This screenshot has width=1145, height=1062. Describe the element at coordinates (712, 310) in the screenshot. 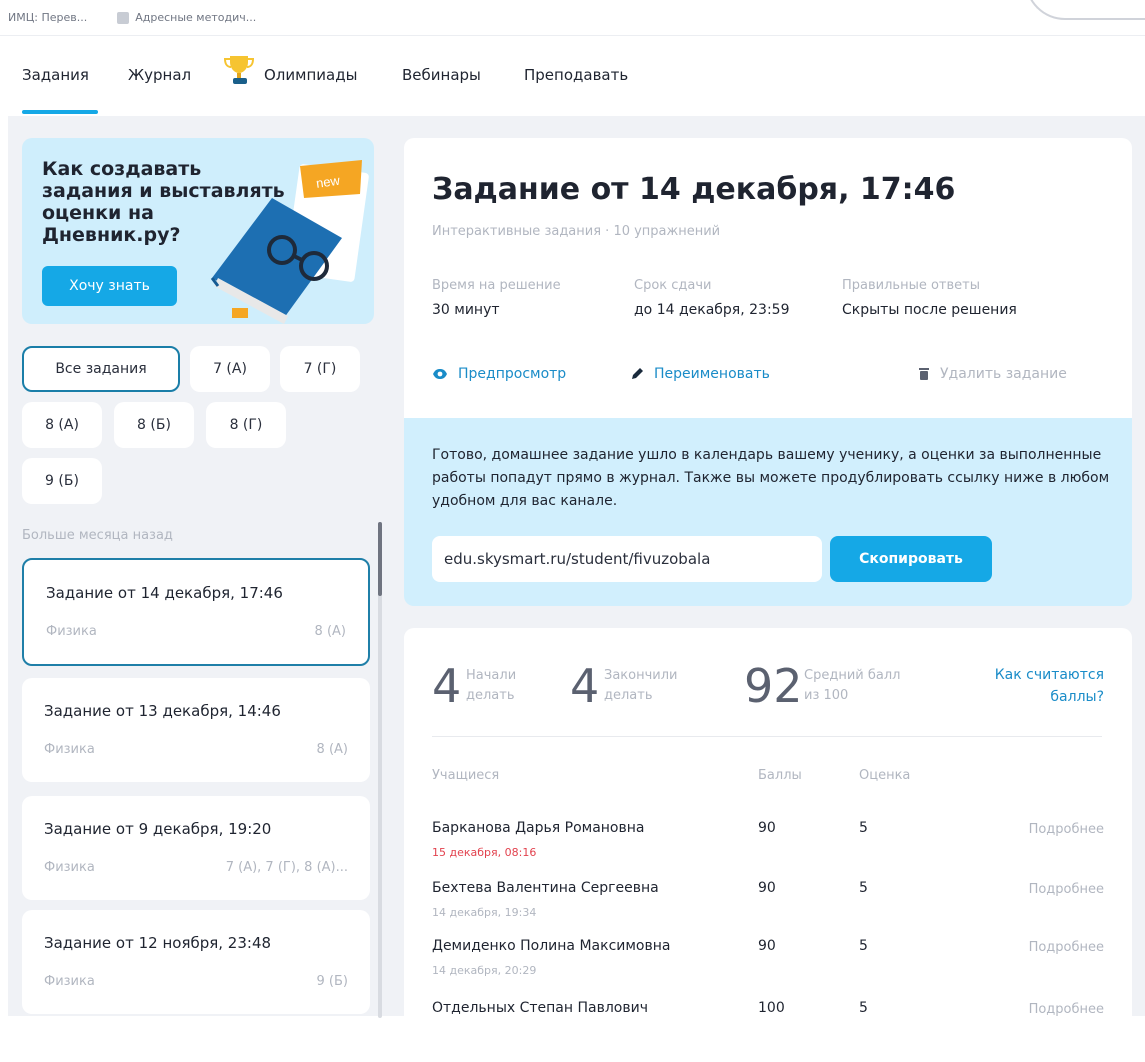

I see `deadline-value: до 14 декабря, 23:59` at that location.